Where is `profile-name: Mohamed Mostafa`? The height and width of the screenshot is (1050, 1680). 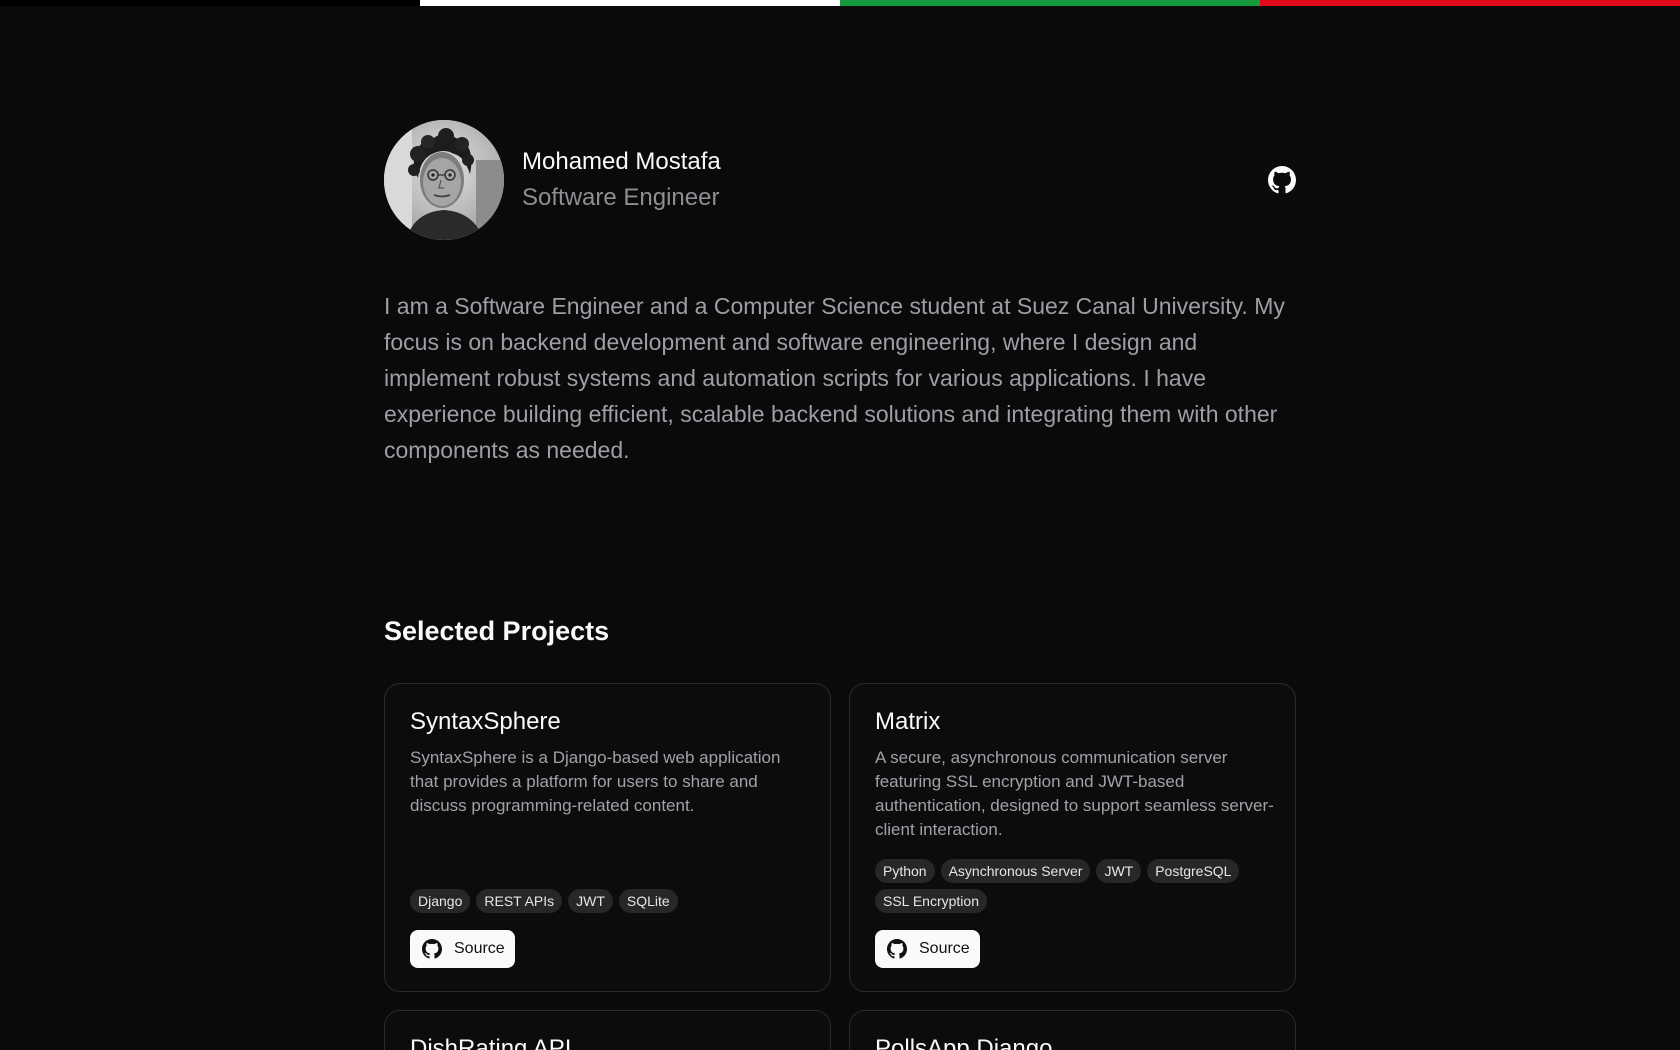 profile-name: Mohamed Mostafa is located at coordinates (621, 161).